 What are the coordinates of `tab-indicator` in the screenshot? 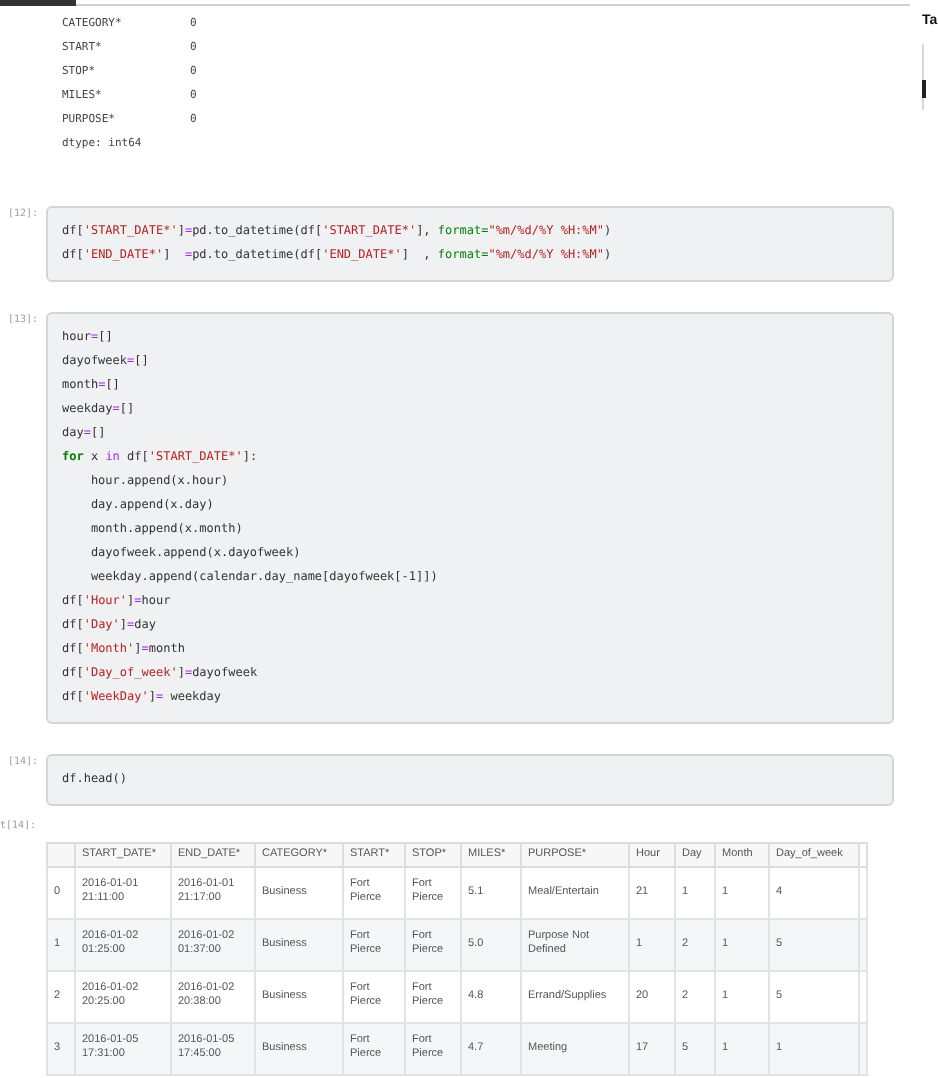 It's located at (38, 3).